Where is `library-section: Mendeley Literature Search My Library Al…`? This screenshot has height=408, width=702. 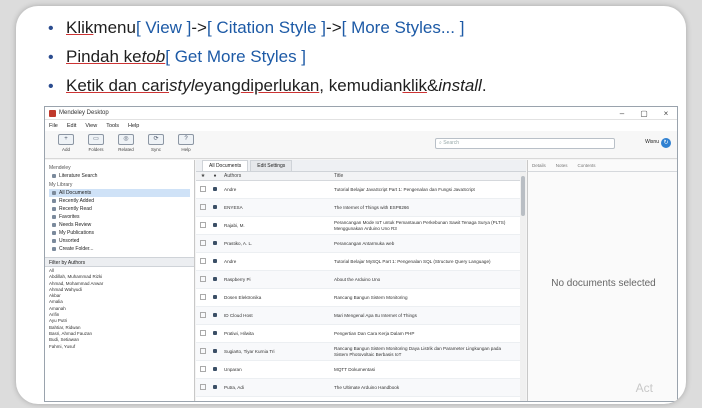 library-section: Mendeley Literature Search My Library Al… is located at coordinates (119, 206).